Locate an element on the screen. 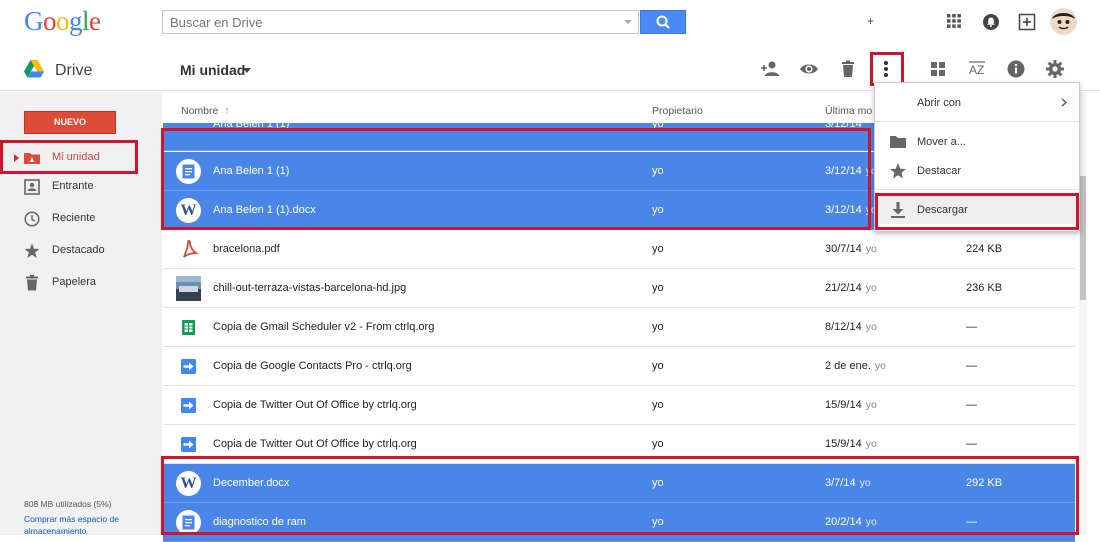 This screenshot has width=1100, height=542. file-size: 224 KB is located at coordinates (984, 249).